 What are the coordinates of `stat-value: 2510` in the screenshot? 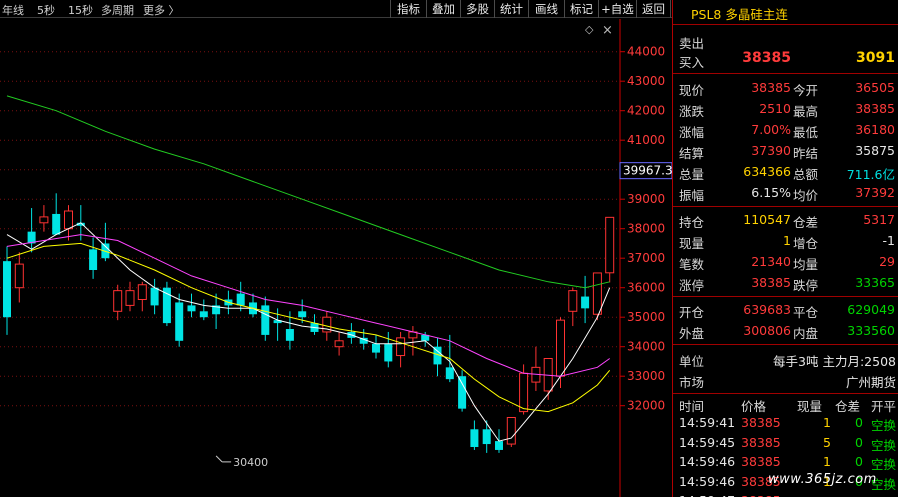 It's located at (775, 108).